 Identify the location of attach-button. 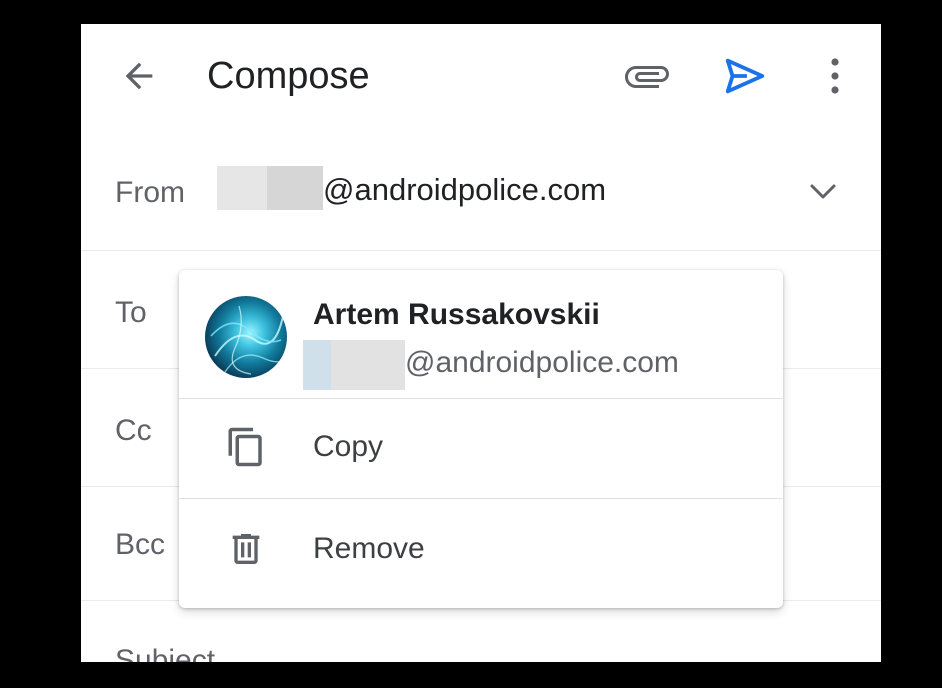
(647, 76).